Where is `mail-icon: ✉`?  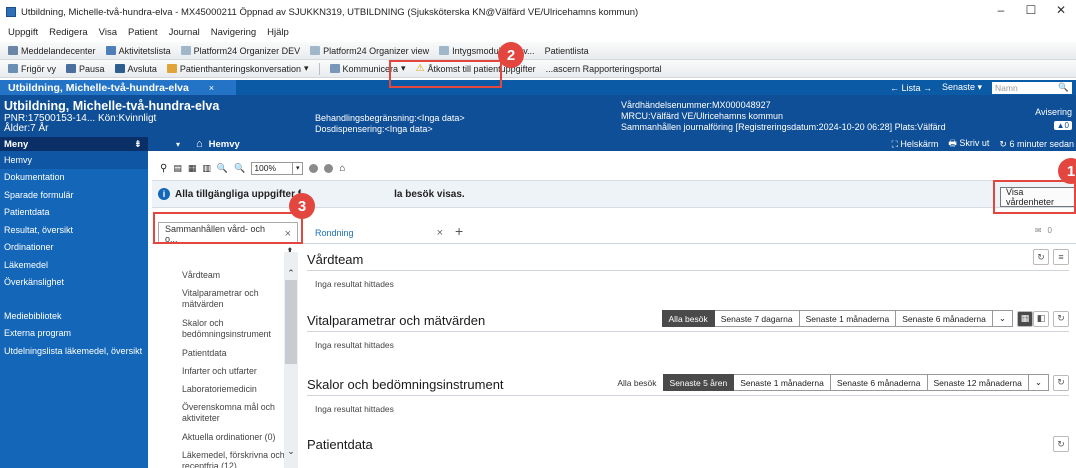 mail-icon: ✉ is located at coordinates (1038, 230).